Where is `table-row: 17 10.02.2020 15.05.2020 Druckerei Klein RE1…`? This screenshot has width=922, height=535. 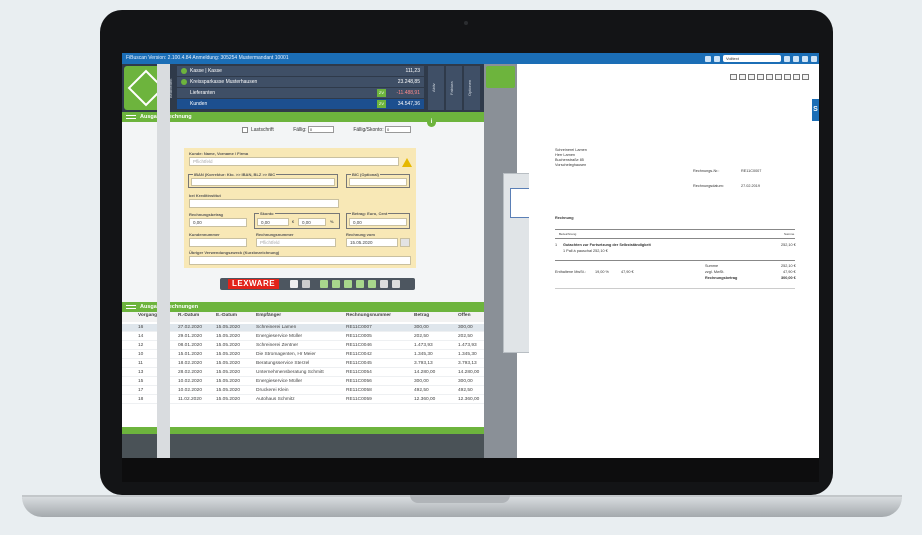
table-row: 17 10.02.2020 15.05.2020 Druckerei Klein RE1… is located at coordinates (303, 391).